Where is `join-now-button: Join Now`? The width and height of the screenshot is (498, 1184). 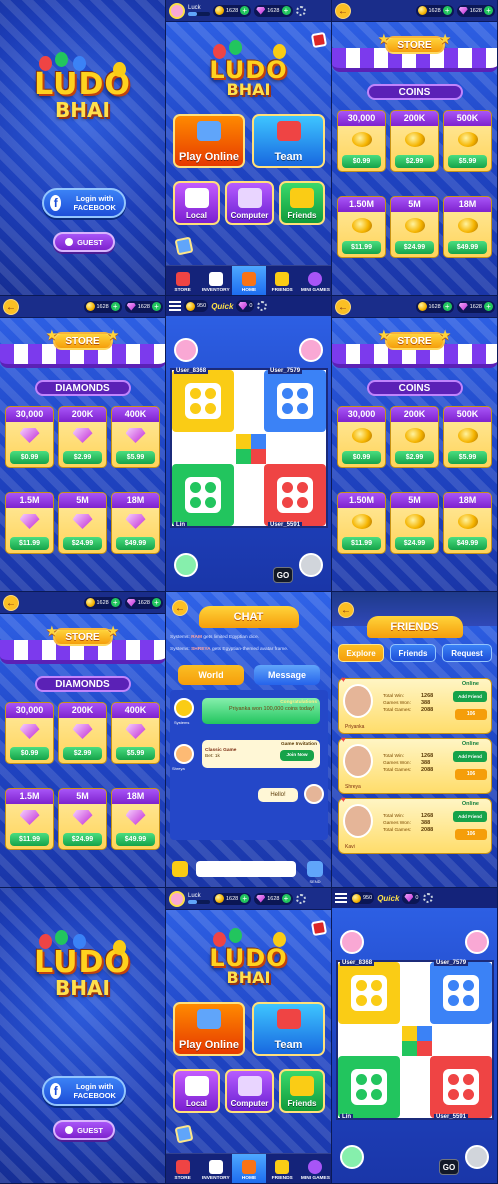 join-now-button: Join Now is located at coordinates (297, 755).